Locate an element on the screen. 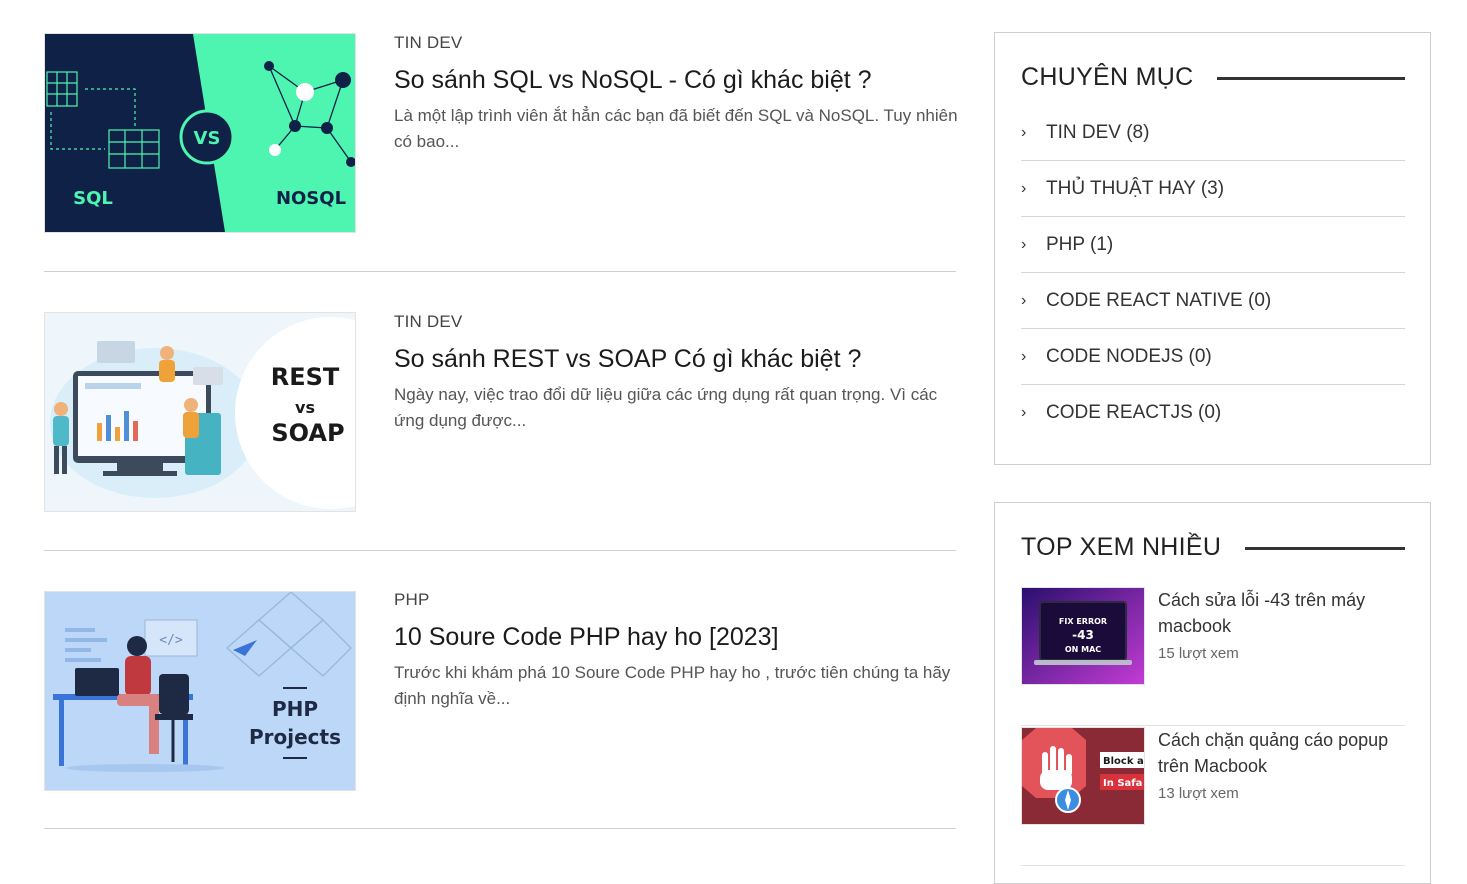 This screenshot has height=884, width=1467. svg-text: ON MAC is located at coordinates (1083, 649).